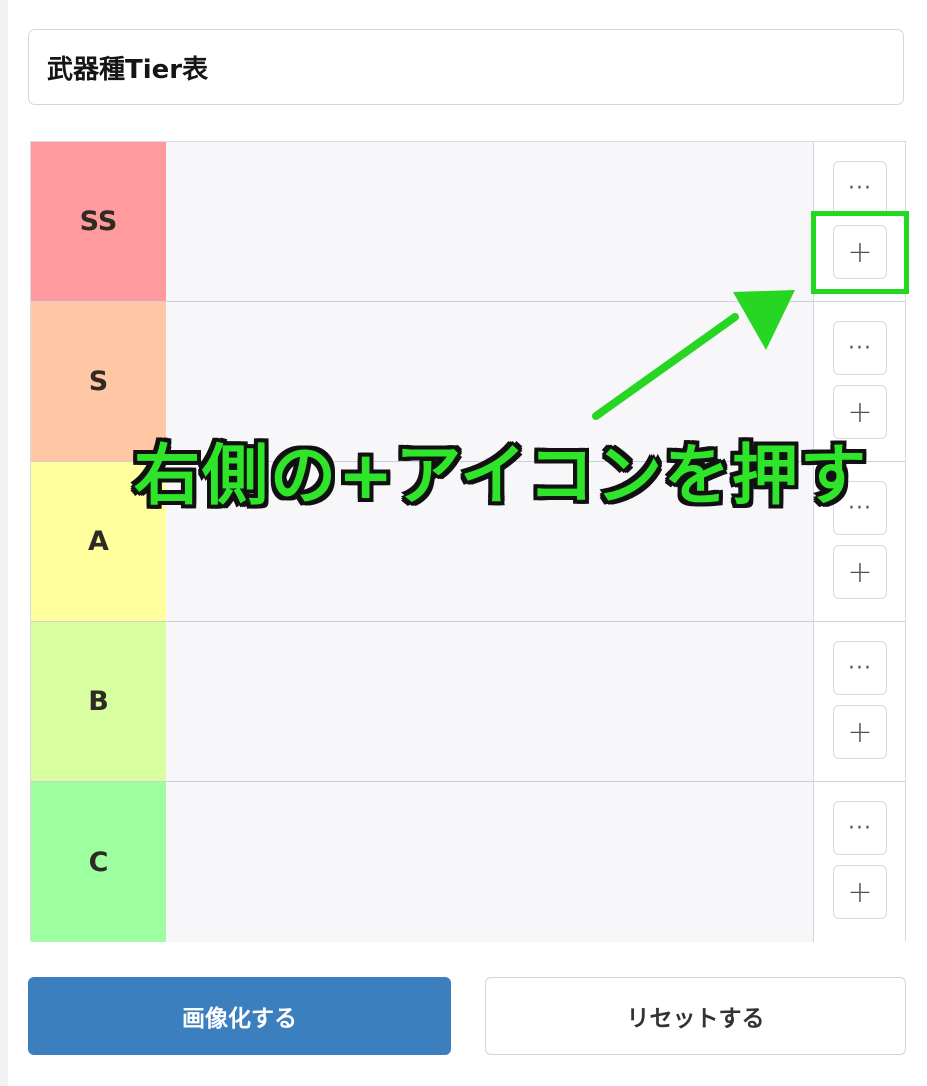 The height and width of the screenshot is (1086, 927). What do you see at coordinates (466, 67) in the screenshot?
I see `tier-list-title-input: 武器種Tier表` at bounding box center [466, 67].